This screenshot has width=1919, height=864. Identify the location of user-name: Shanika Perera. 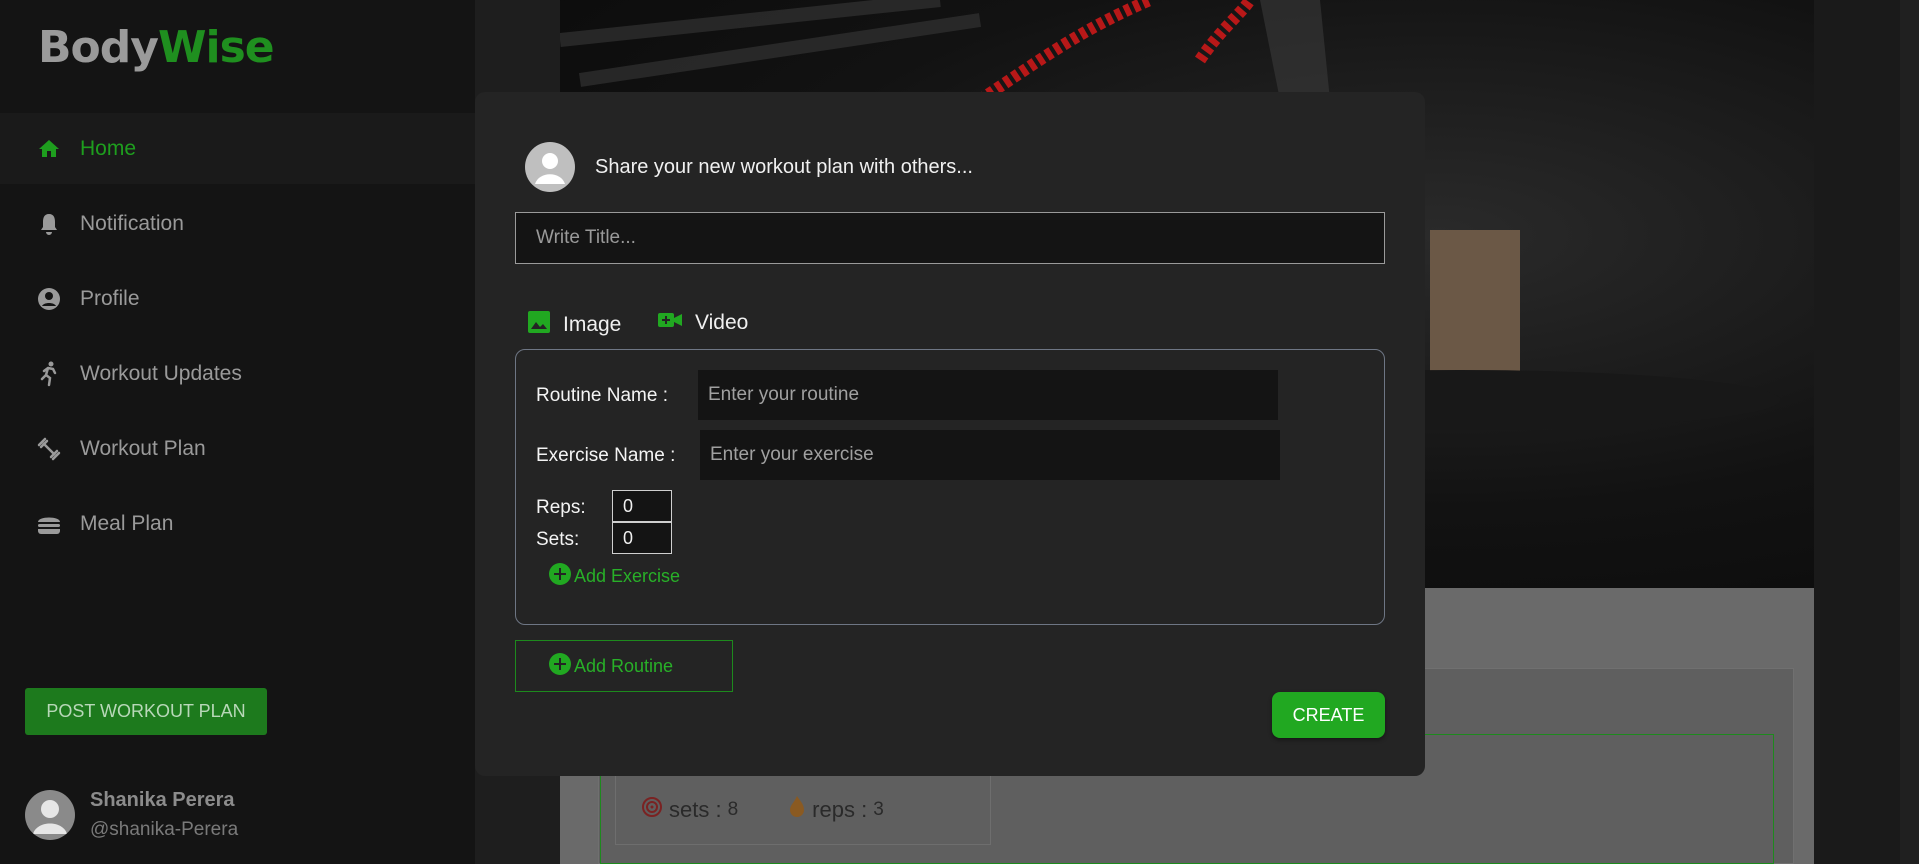
(162, 800).